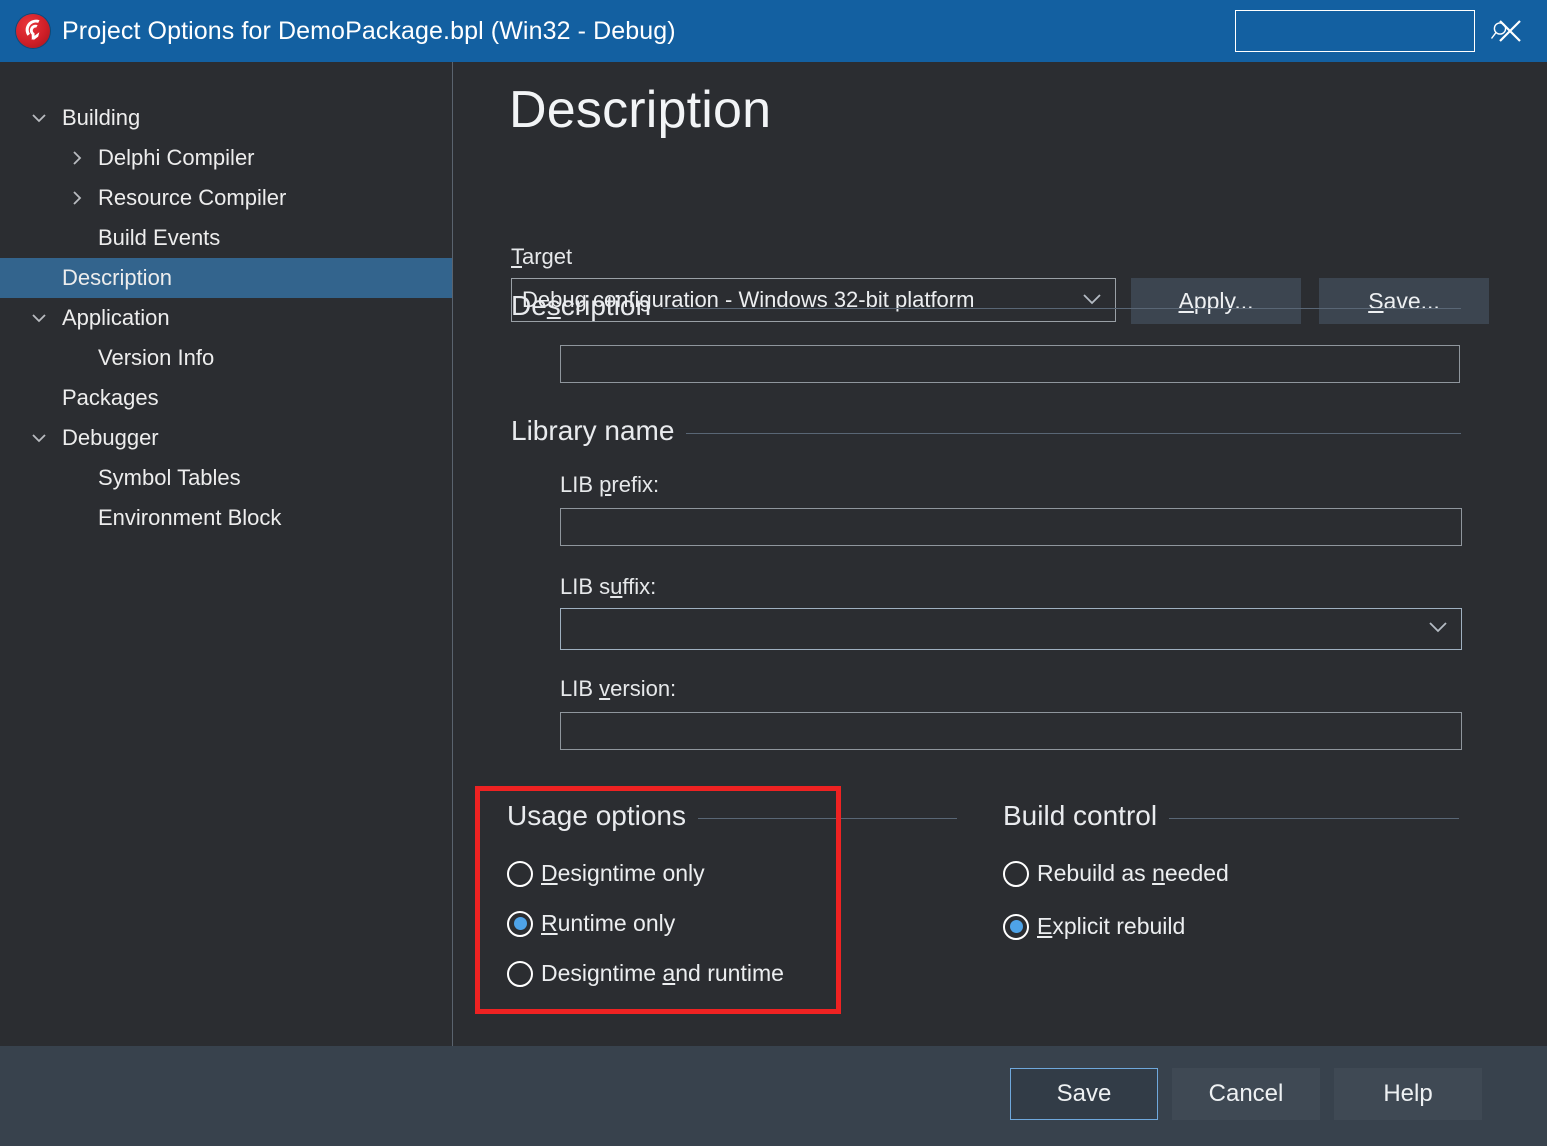 Image resolution: width=1547 pixels, height=1146 pixels. I want to click on sidebar-item-label: Environment Block, so click(190, 517).